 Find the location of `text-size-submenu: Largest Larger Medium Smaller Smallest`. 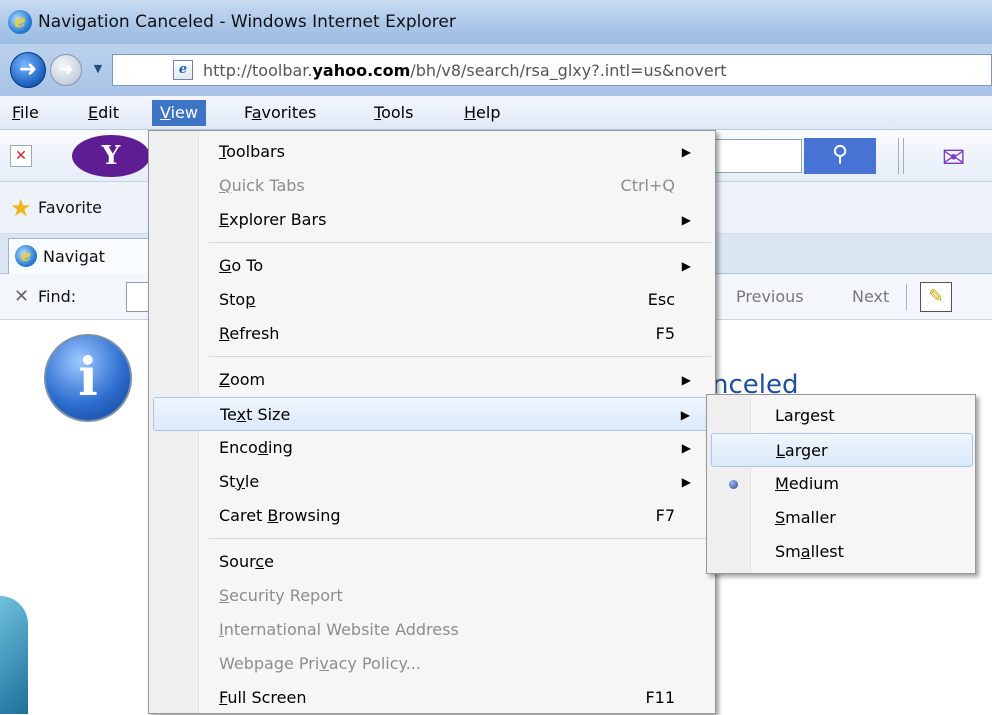

text-size-submenu: Largest Larger Medium Smaller Smallest is located at coordinates (841, 484).